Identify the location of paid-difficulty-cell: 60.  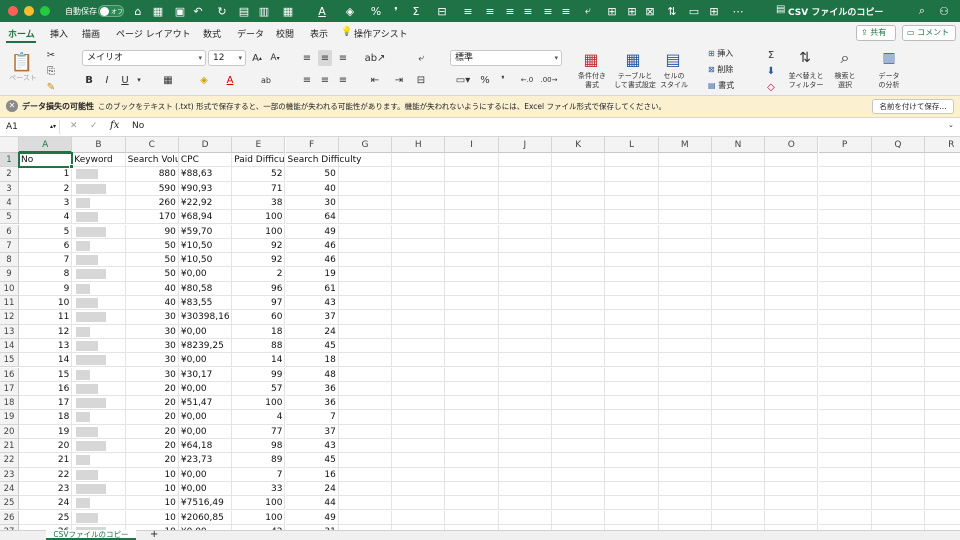
(259, 317).